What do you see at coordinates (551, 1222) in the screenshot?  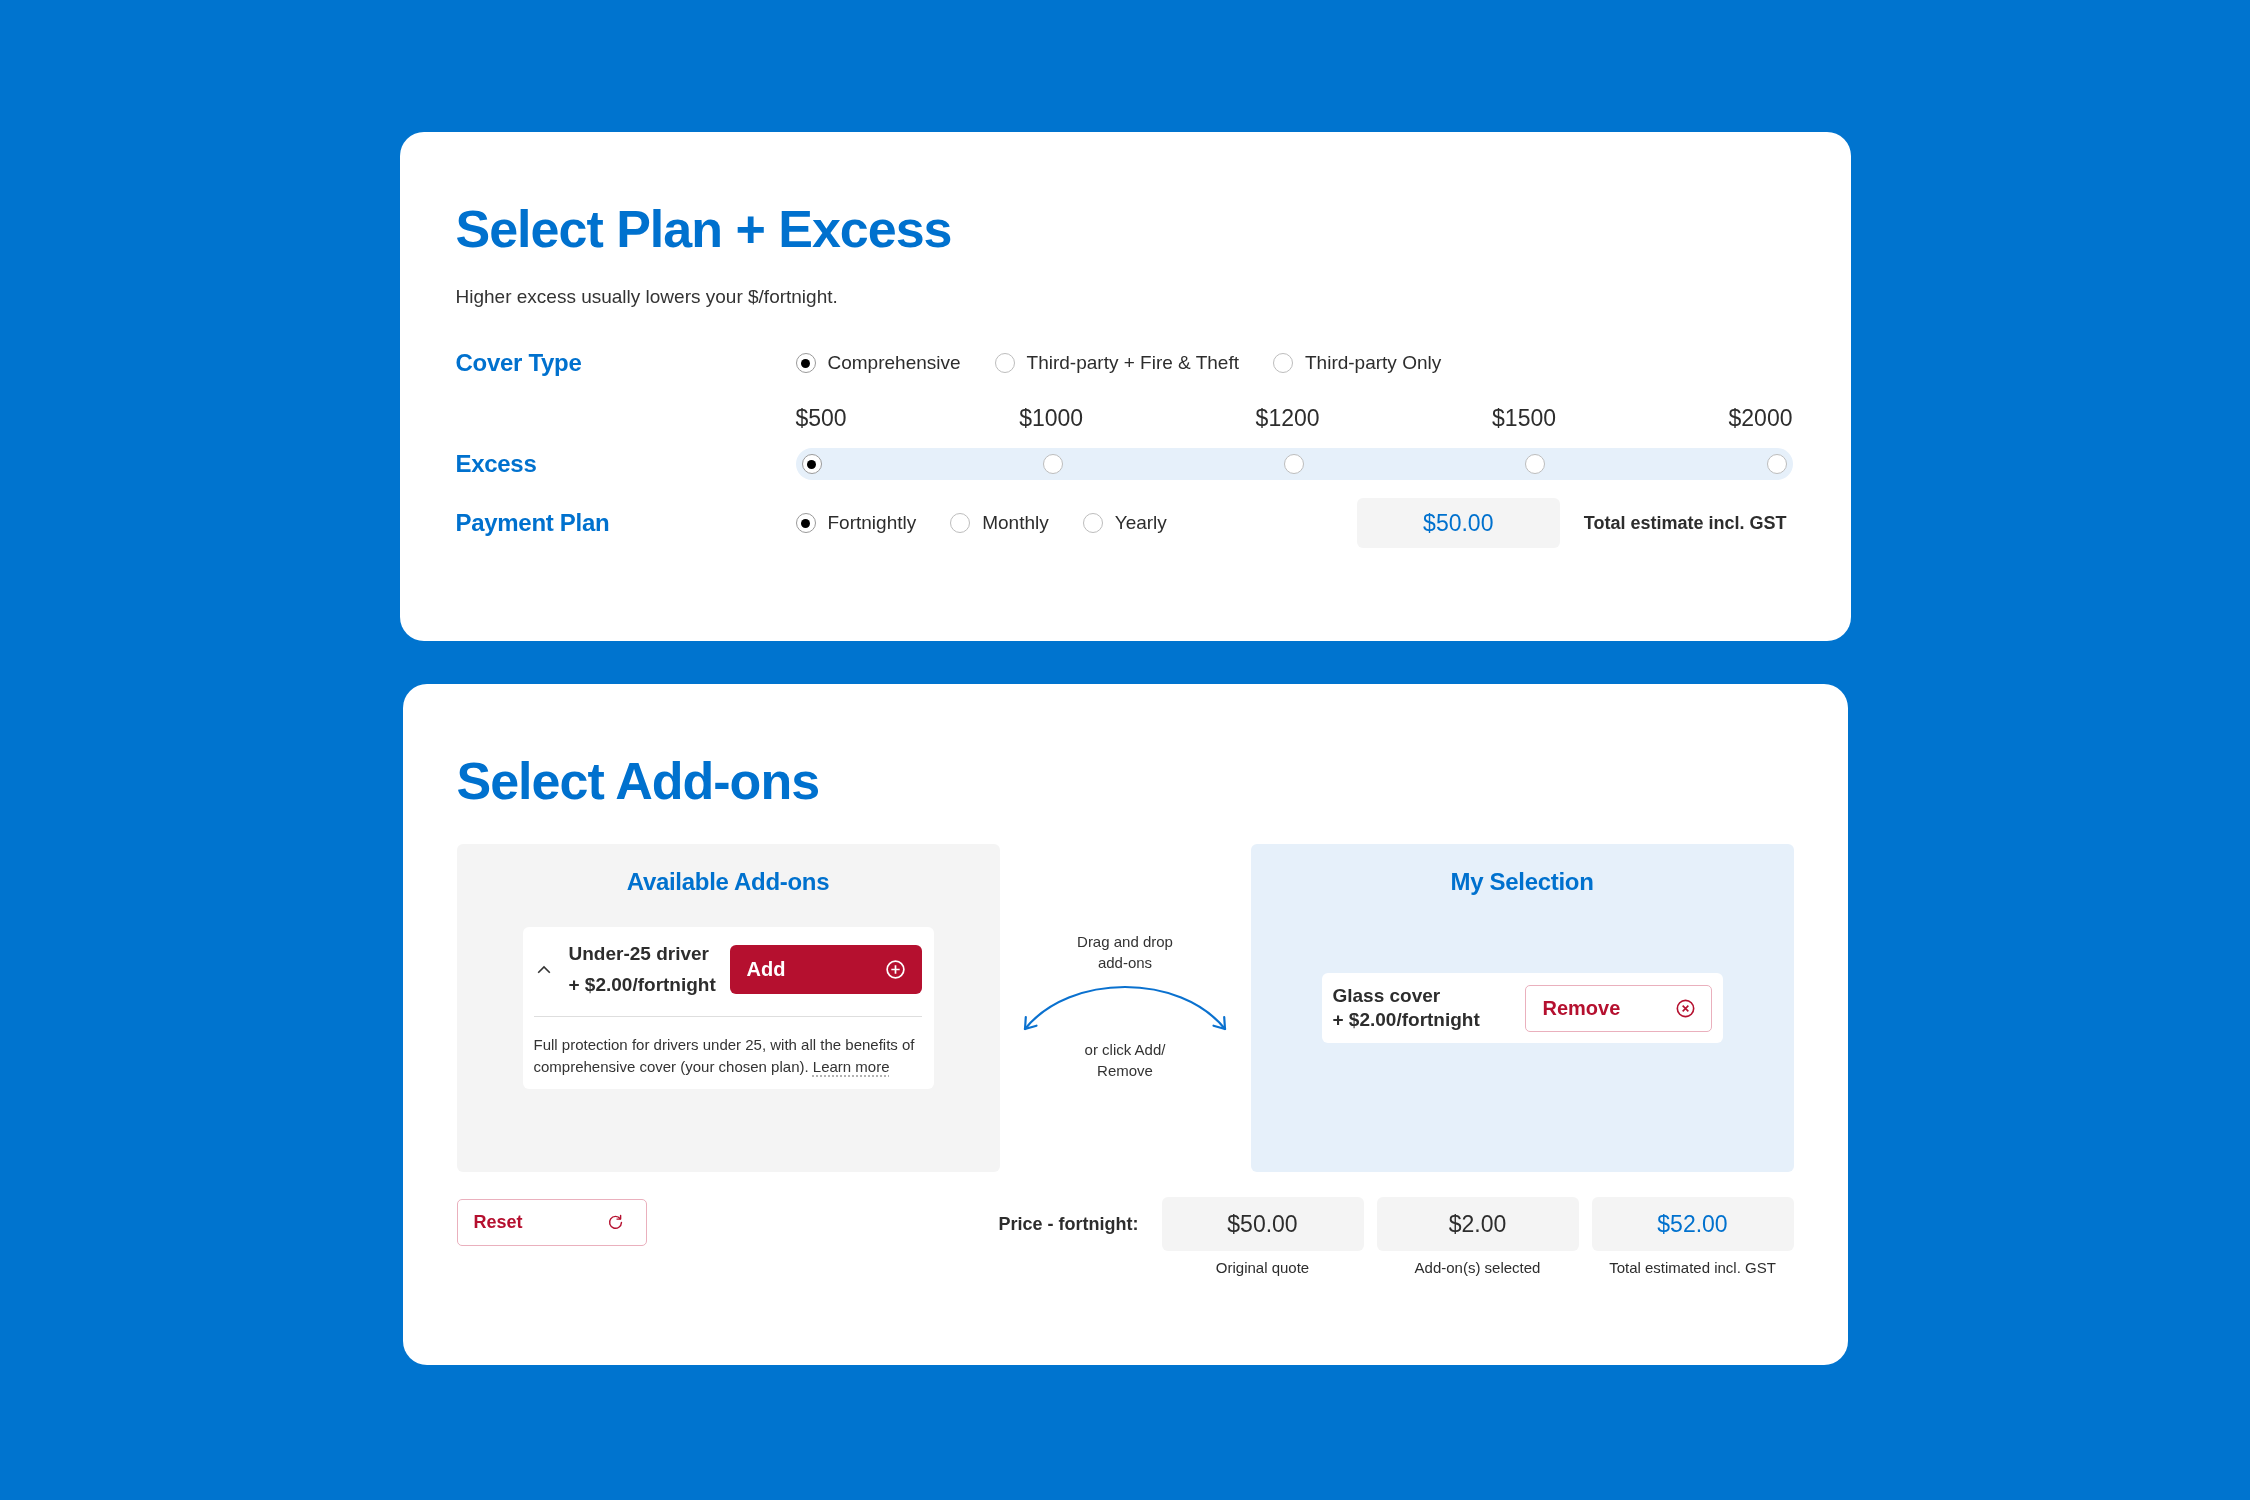 I see `reset-button: Reset` at bounding box center [551, 1222].